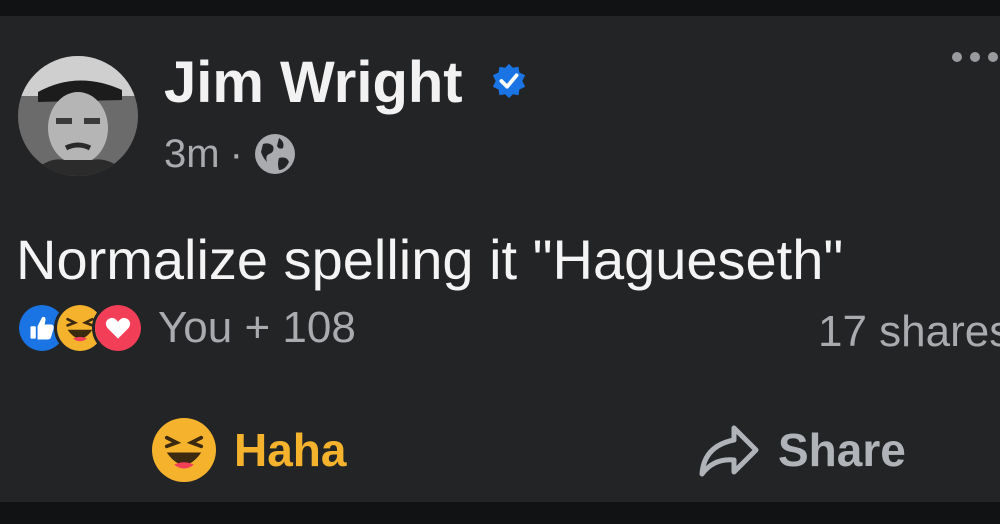  Describe the element at coordinates (313, 83) in the screenshot. I see `author-name: Jim Wright` at that location.